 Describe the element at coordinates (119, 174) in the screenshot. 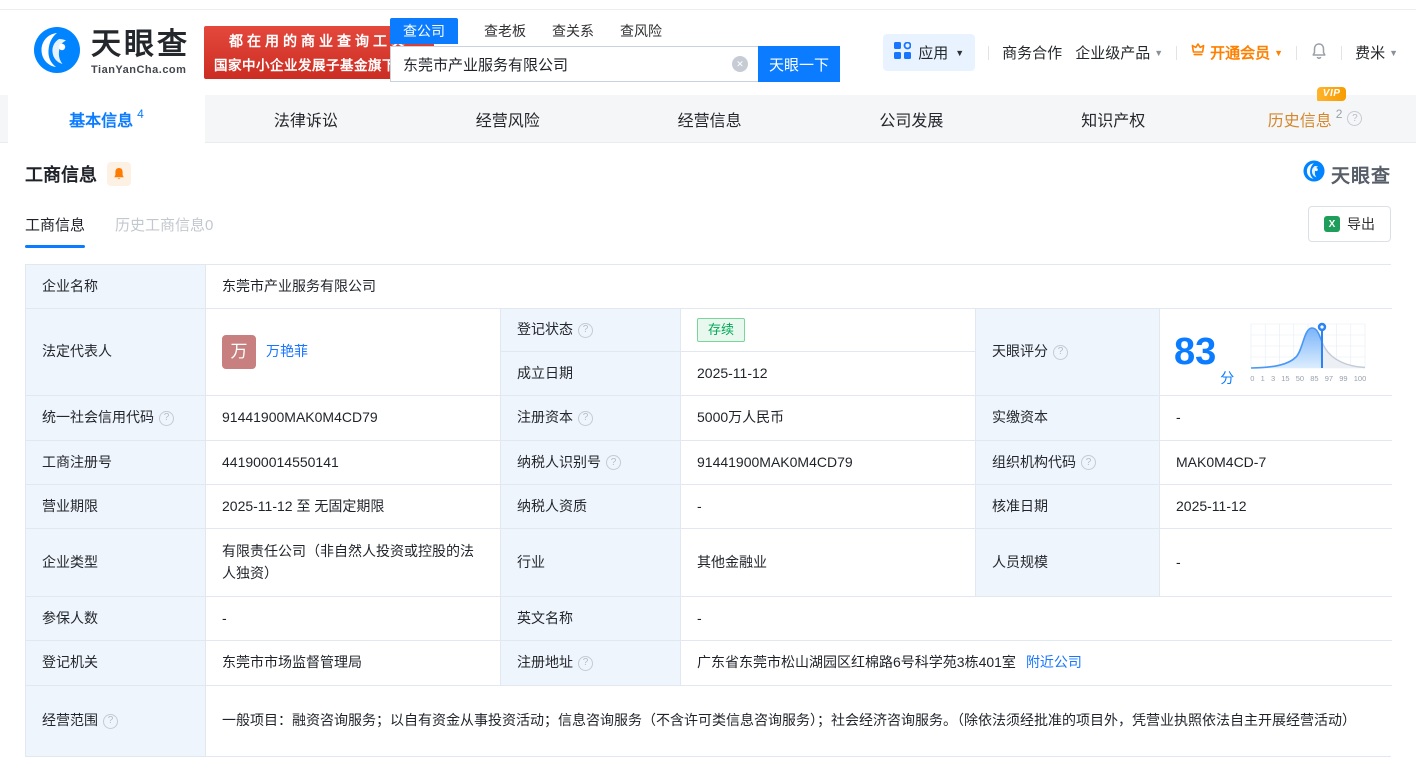

I see `subscribe-bell-icon` at that location.